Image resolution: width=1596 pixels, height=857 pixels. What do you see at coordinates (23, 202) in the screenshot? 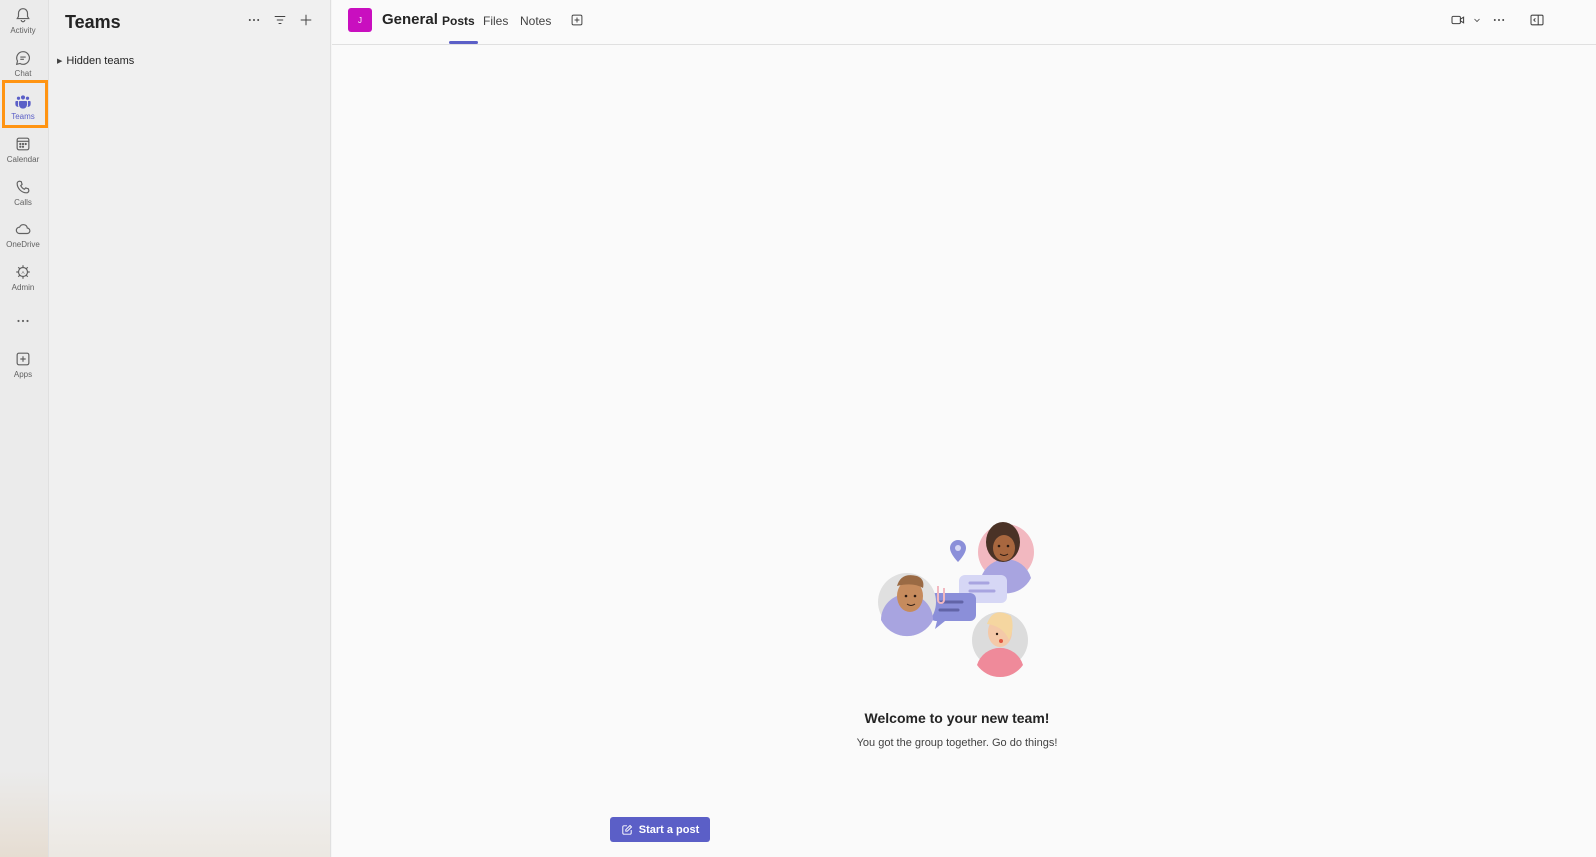
I see `rail-label-calls: Calls` at bounding box center [23, 202].